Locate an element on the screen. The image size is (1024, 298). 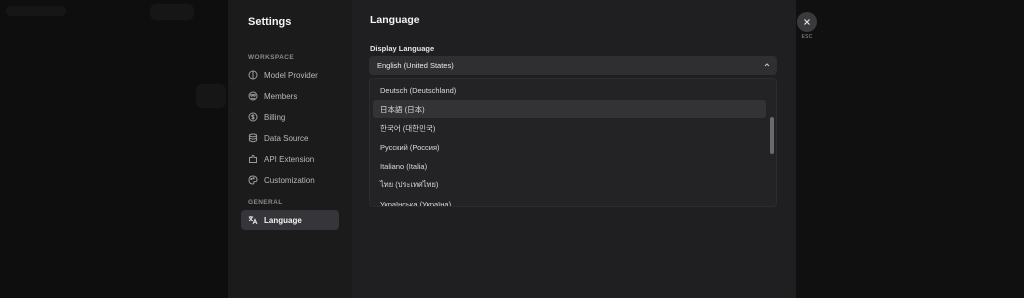
sidebar-item-api-extension: API Extension is located at coordinates (290, 159).